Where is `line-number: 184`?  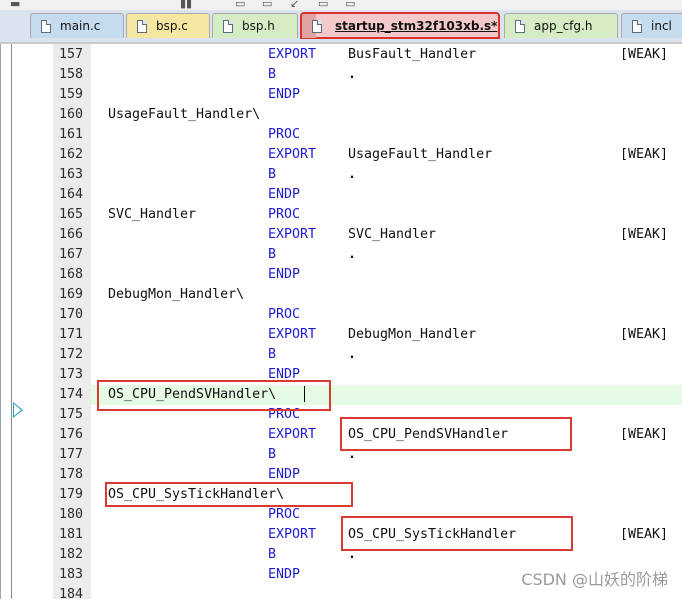
line-number: 184 is located at coordinates (70, 594).